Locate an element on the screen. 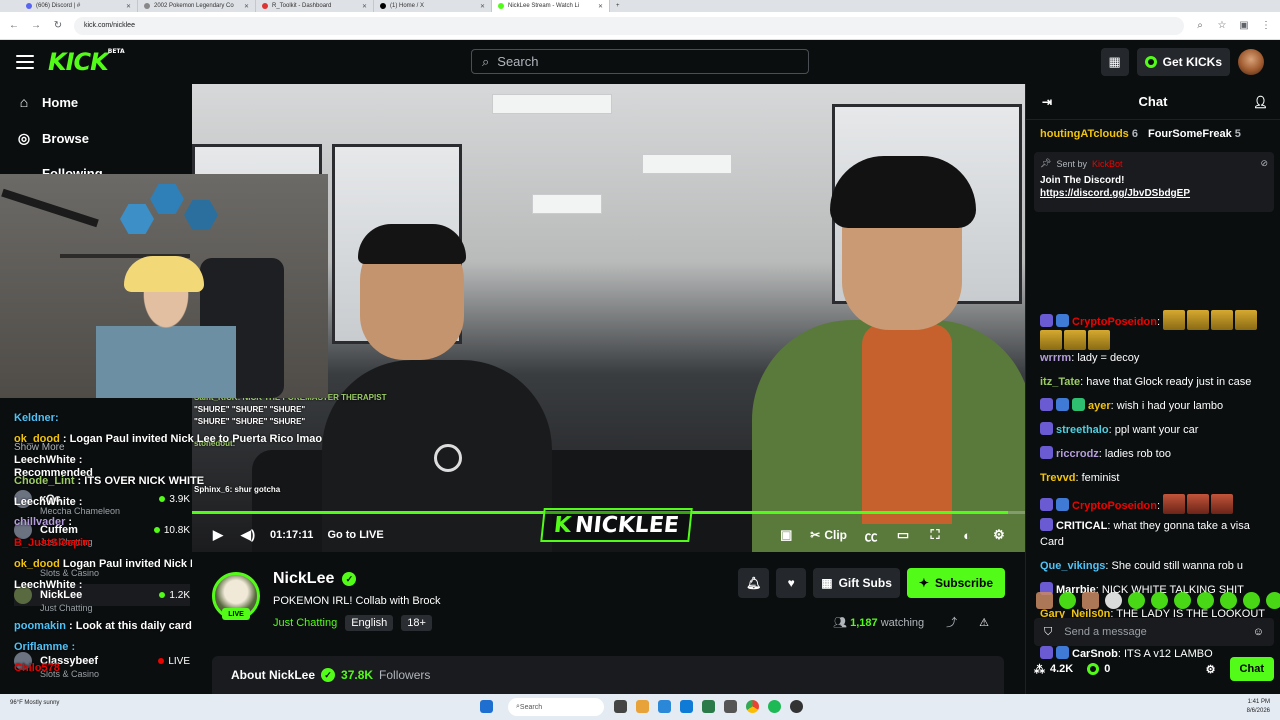 The height and width of the screenshot is (720, 1280). subscribe-button: ✦ Subscribe is located at coordinates (955, 583).